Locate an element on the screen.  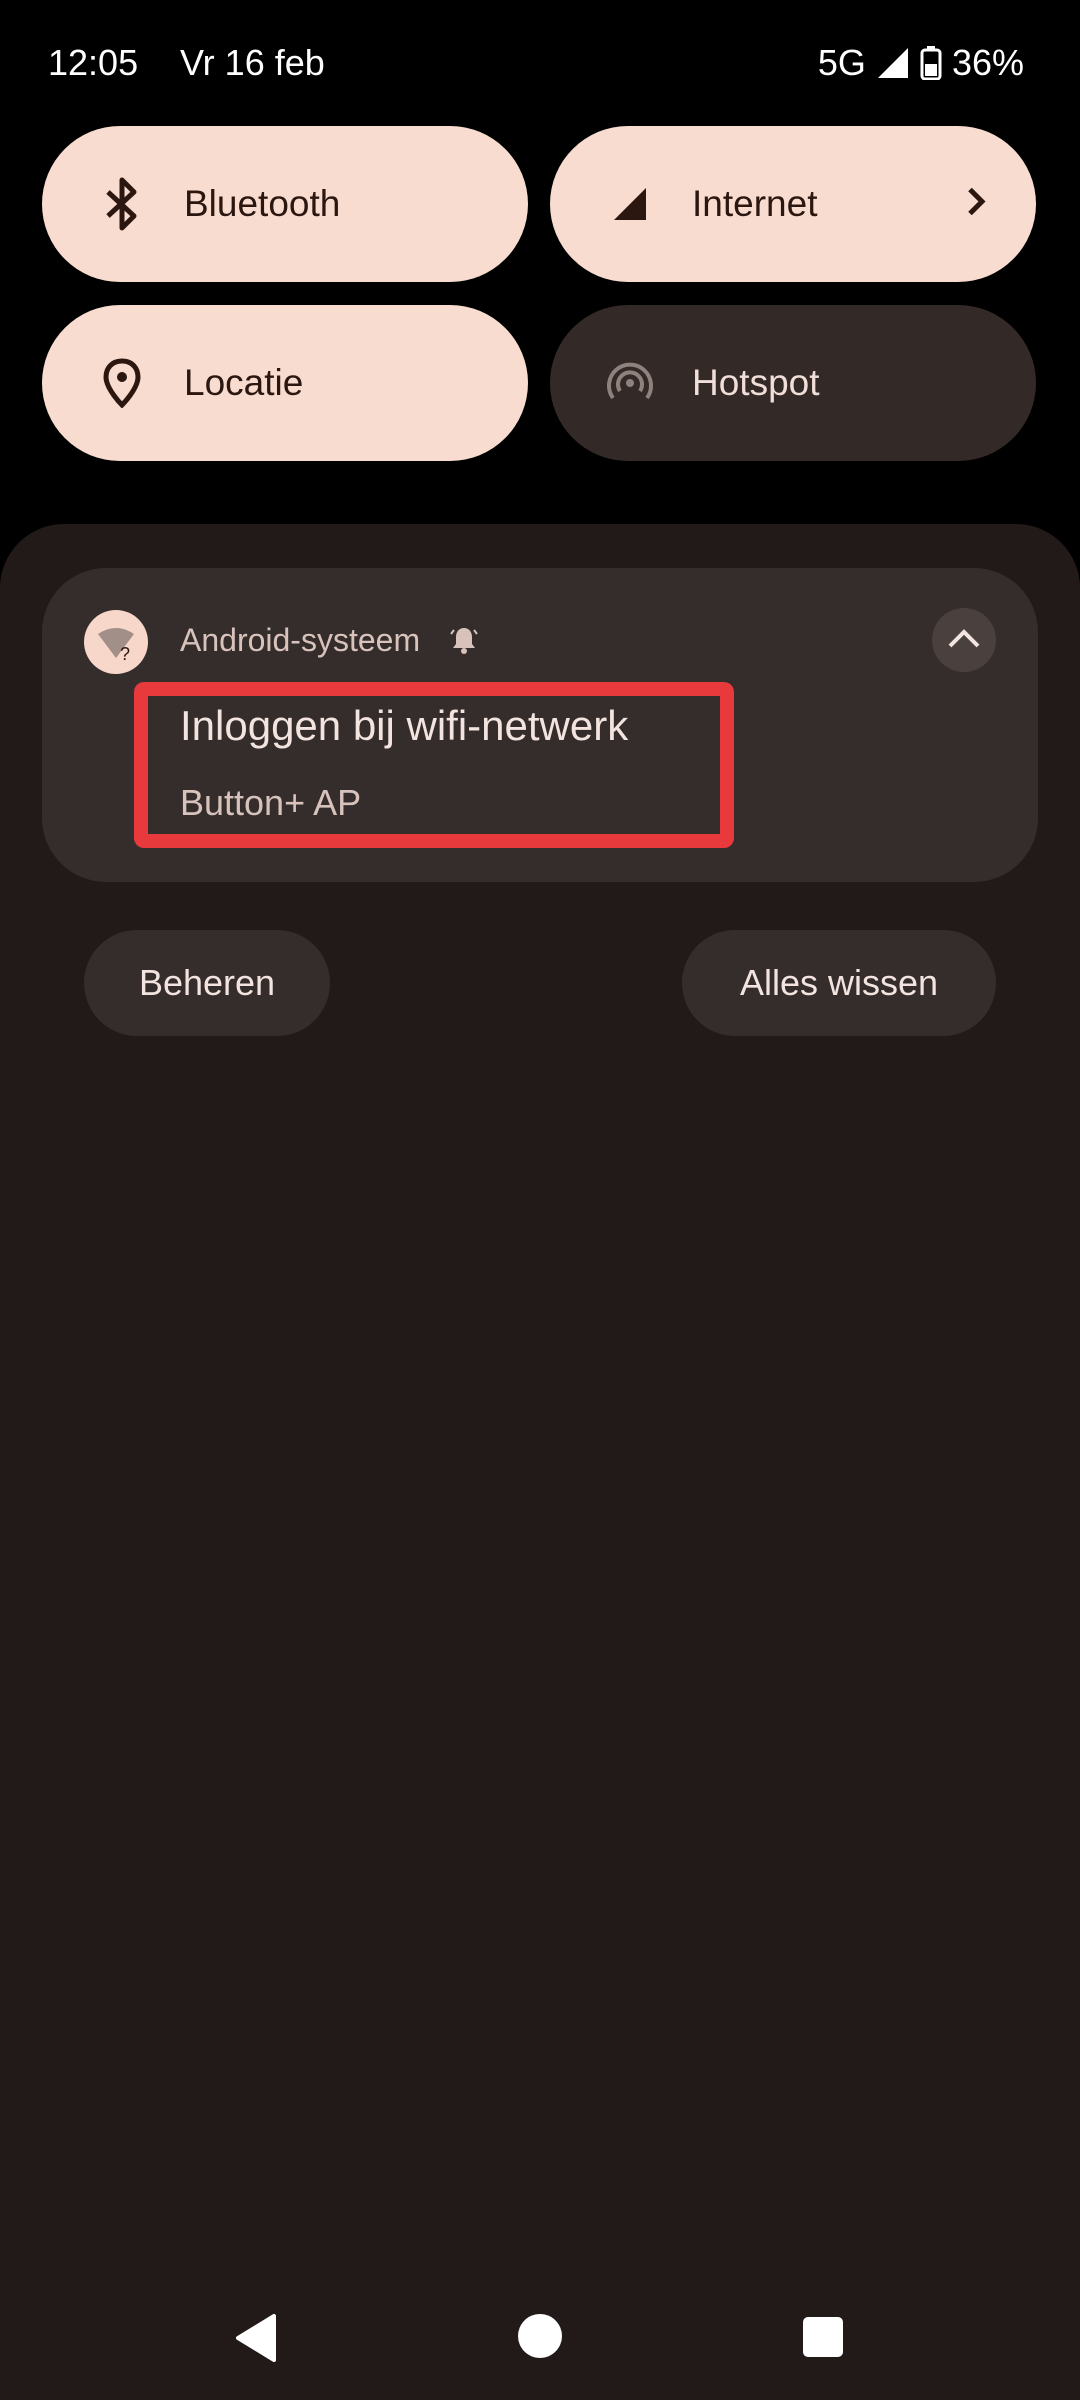
tile-hotspot: Hotspot is located at coordinates (793, 383).